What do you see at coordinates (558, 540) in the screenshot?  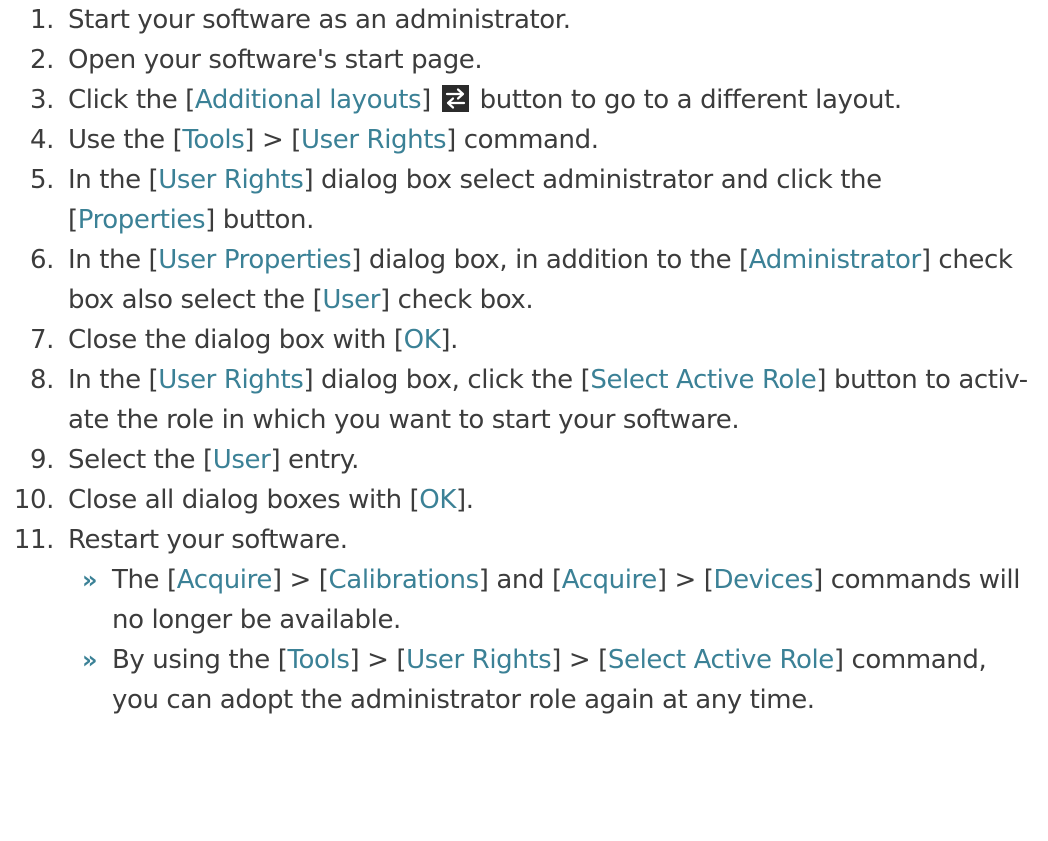 I see `text-line: Restart your software.` at bounding box center [558, 540].